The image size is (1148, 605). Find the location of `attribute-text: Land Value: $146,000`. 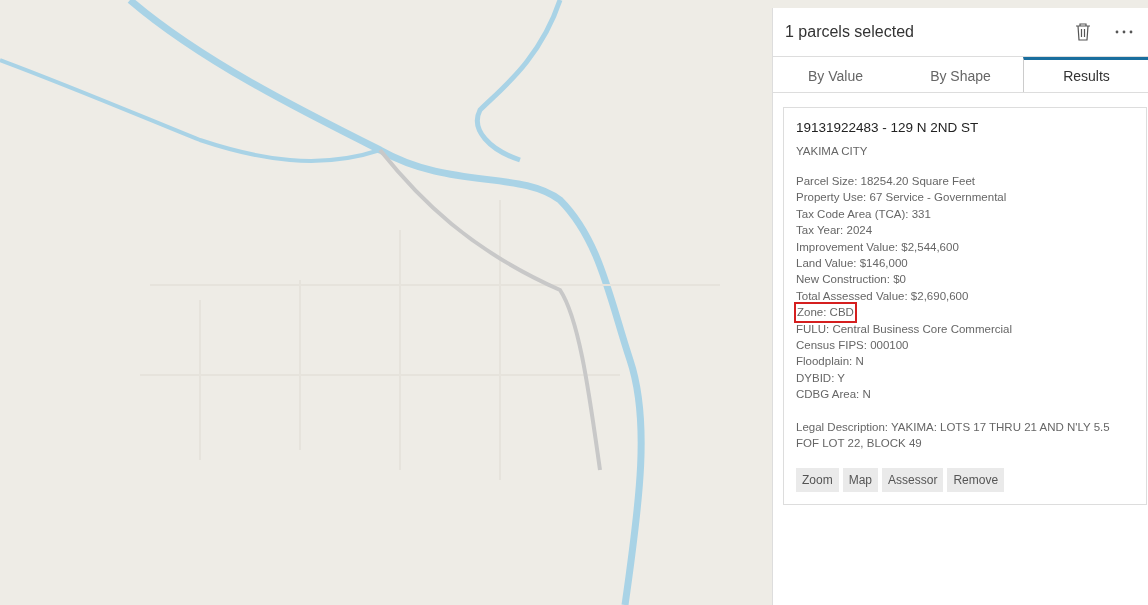

attribute-text: Land Value: $146,000 is located at coordinates (852, 264).